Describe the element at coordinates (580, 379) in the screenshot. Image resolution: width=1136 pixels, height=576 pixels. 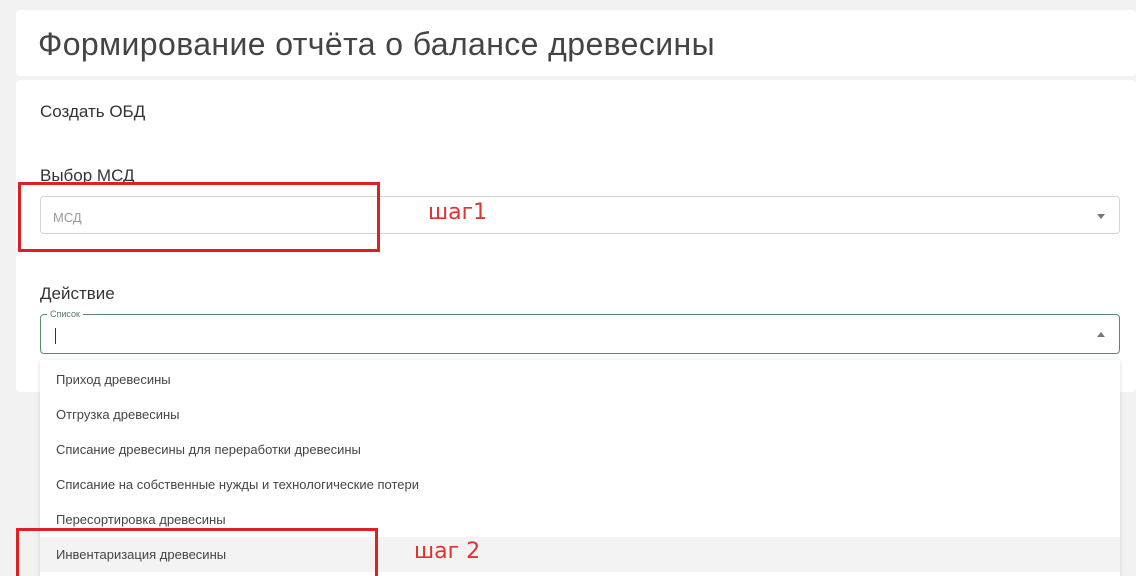
I see `dropdown-item-arrival: Приход древесины` at that location.